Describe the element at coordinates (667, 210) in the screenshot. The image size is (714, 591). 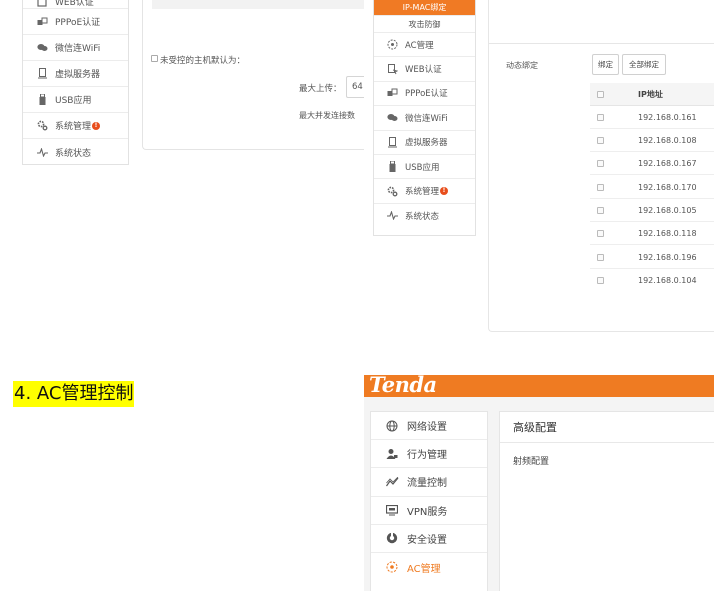
I see `ip-address-cell: 192.168.0.105` at that location.